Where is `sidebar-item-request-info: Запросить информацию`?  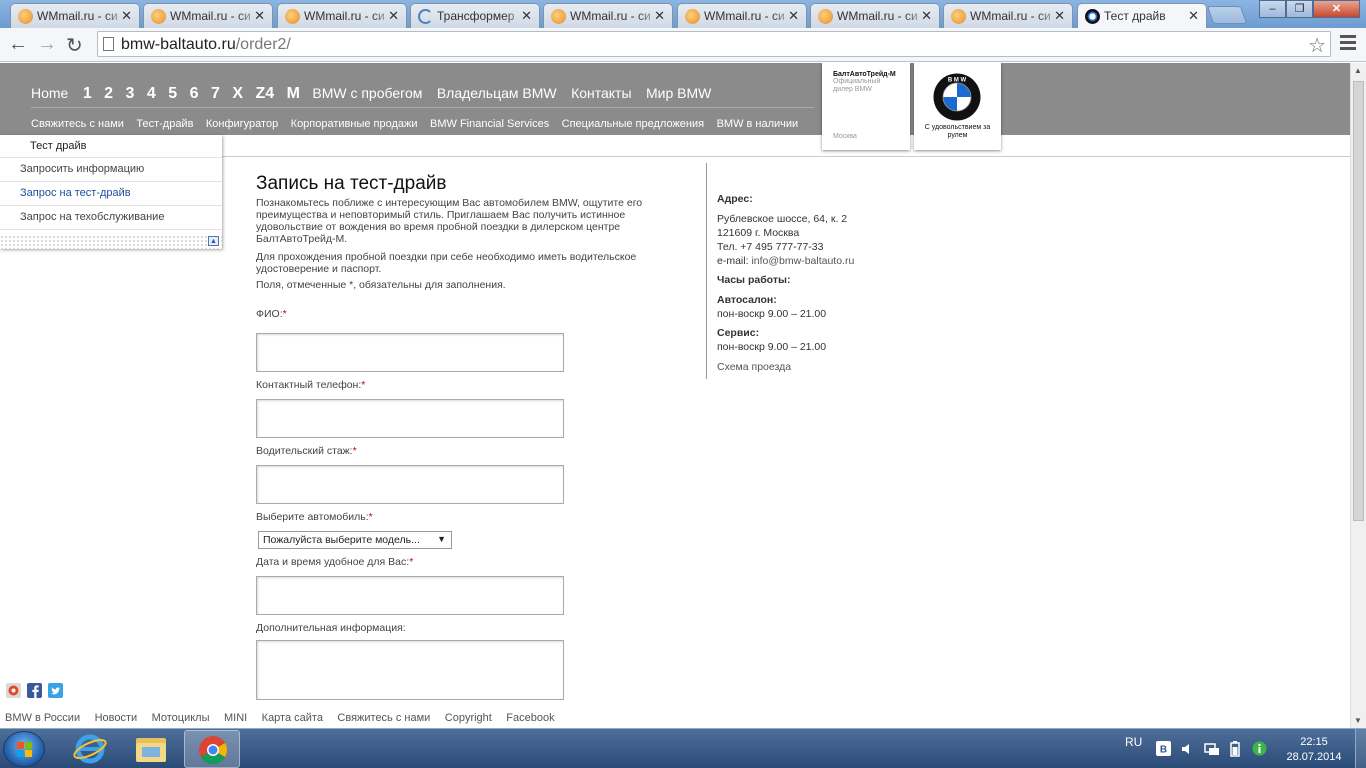
sidebar-item-request-info: Запросить информацию is located at coordinates (82, 169).